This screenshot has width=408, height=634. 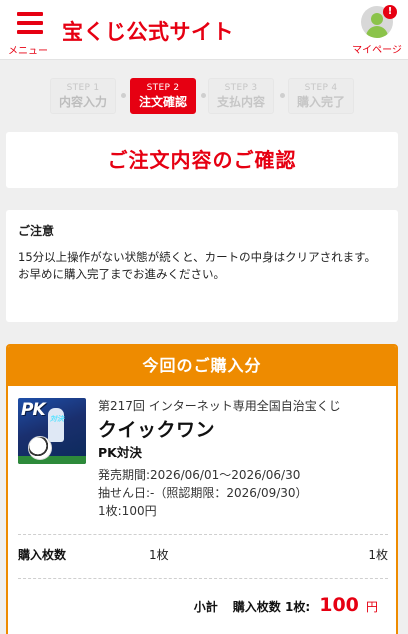 I want to click on subtotal-unit: 円, so click(x=371, y=607).